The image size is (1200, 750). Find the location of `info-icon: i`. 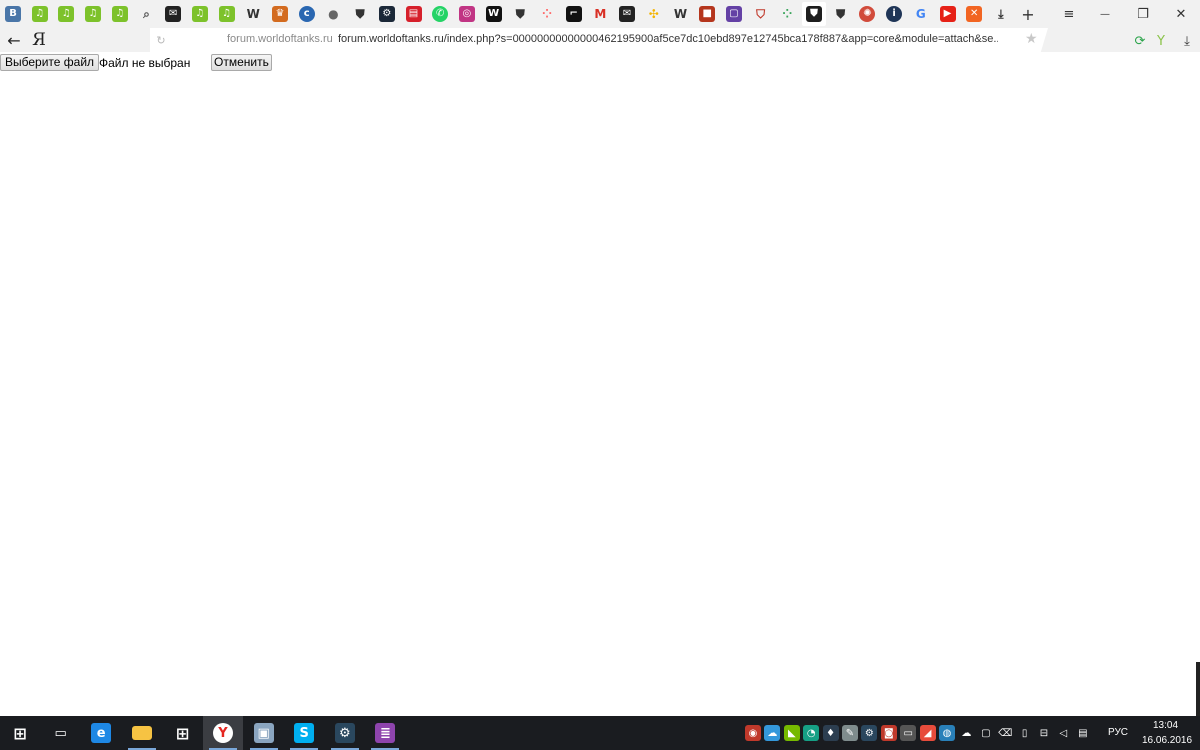

info-icon: i is located at coordinates (894, 14).